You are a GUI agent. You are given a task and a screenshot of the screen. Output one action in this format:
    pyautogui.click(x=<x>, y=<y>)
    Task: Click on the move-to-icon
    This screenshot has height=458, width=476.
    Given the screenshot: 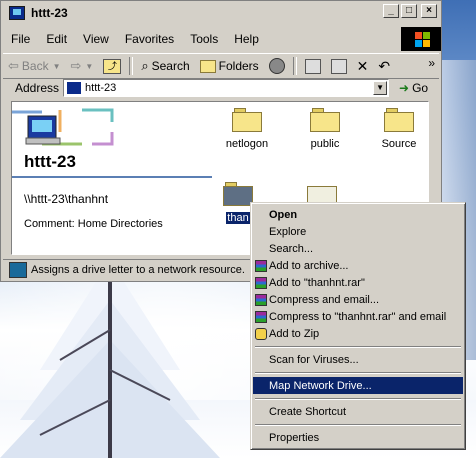 What is the action you would take?
    pyautogui.click(x=312, y=66)
    